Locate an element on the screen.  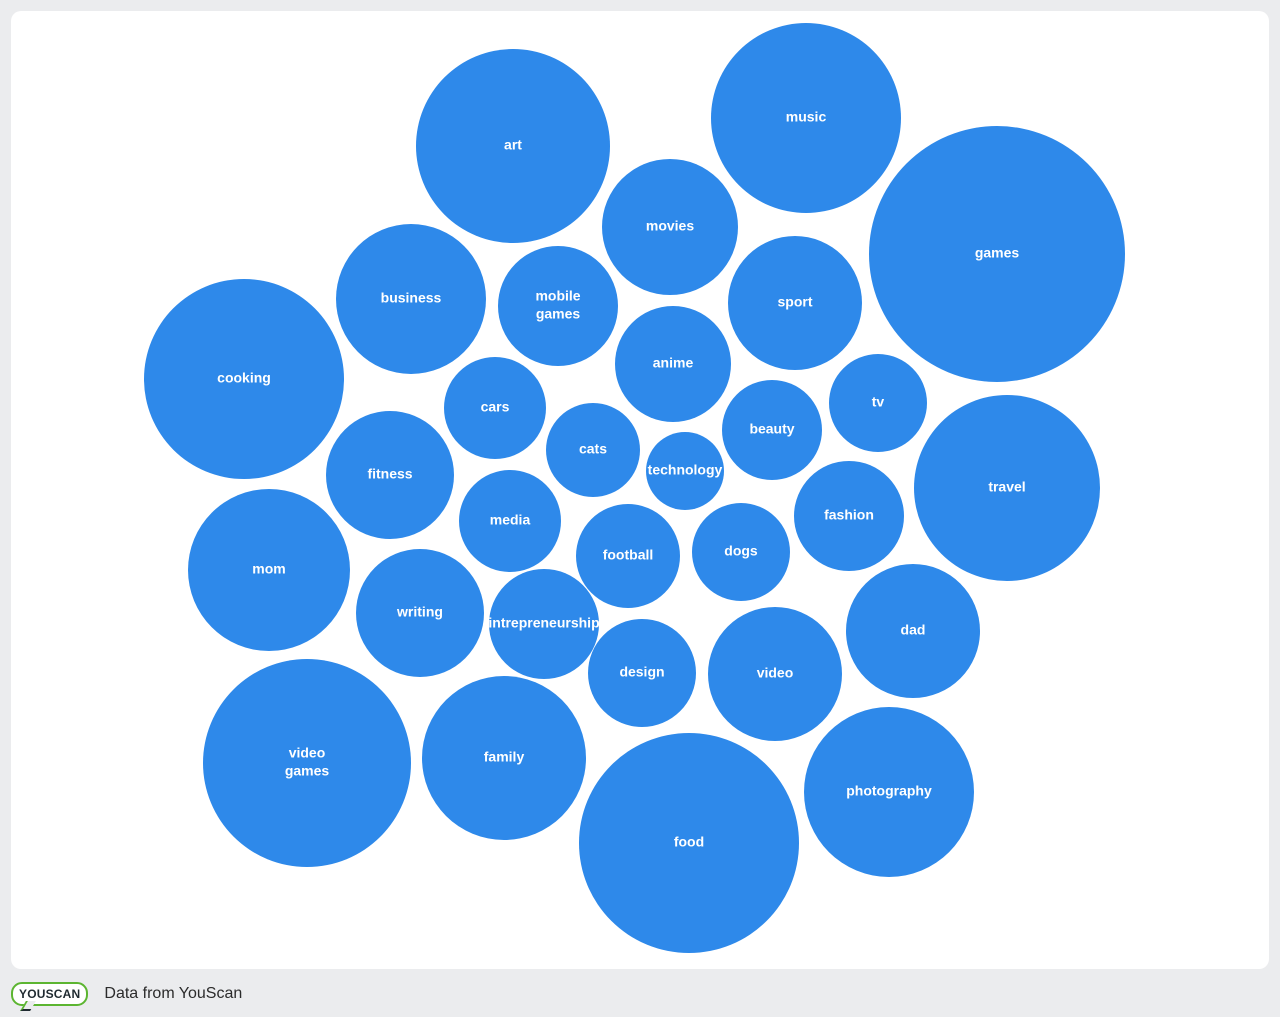
bubble-sport: sport is located at coordinates (795, 303).